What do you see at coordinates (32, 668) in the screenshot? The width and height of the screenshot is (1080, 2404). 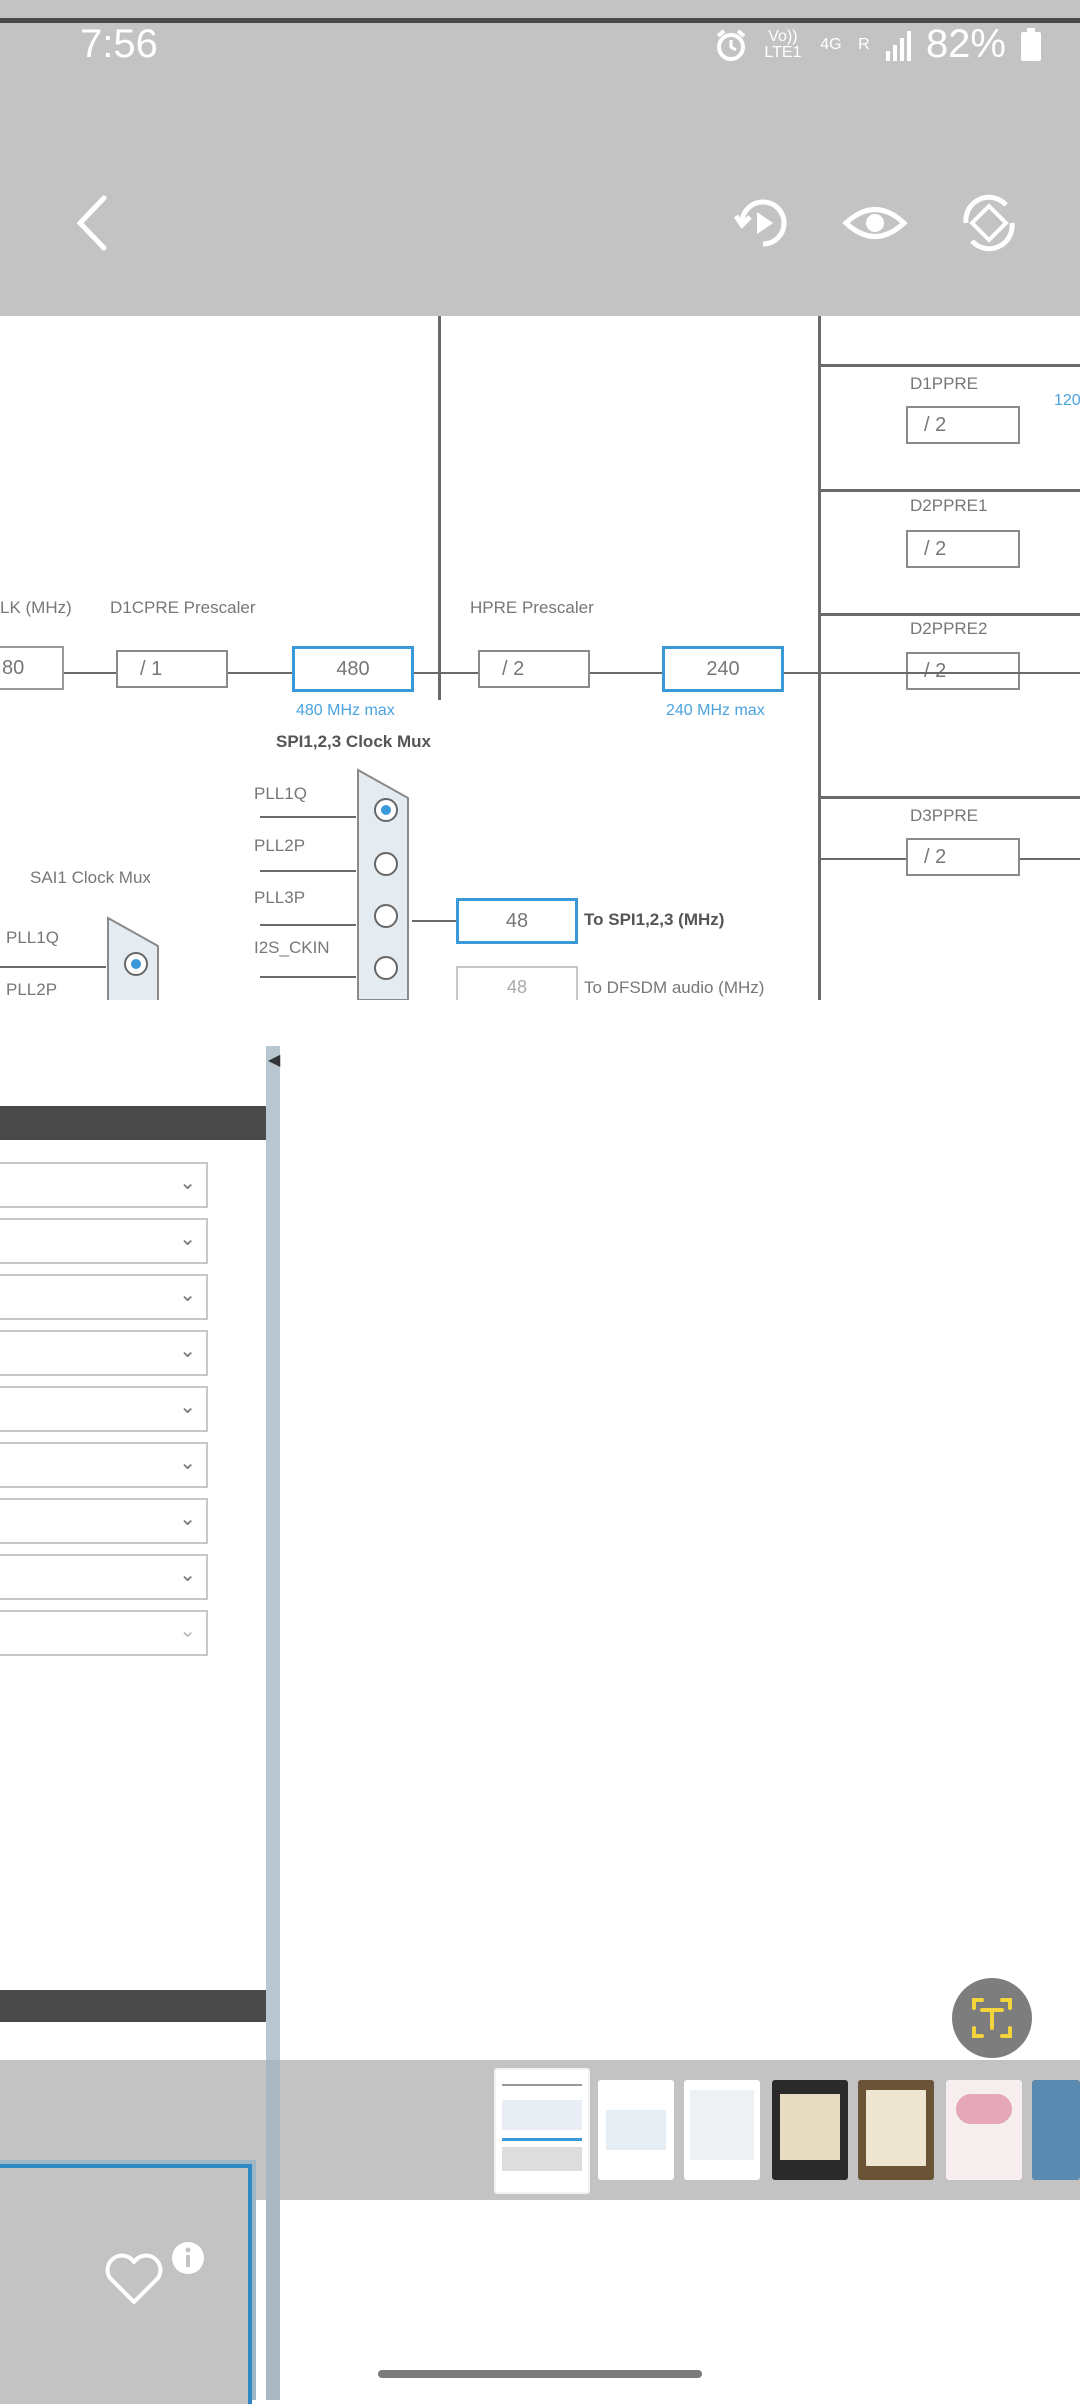 I see `left-clock-box: 80` at bounding box center [32, 668].